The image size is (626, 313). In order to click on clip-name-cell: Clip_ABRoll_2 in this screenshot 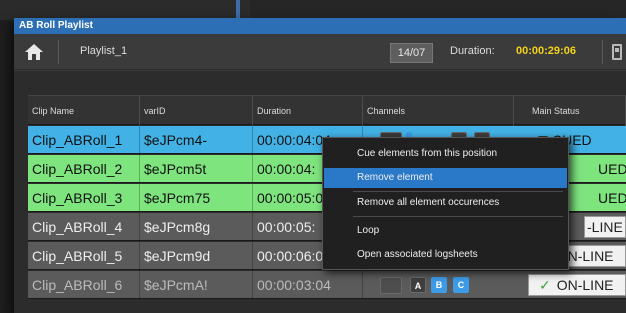, I will do `click(84, 169)`.